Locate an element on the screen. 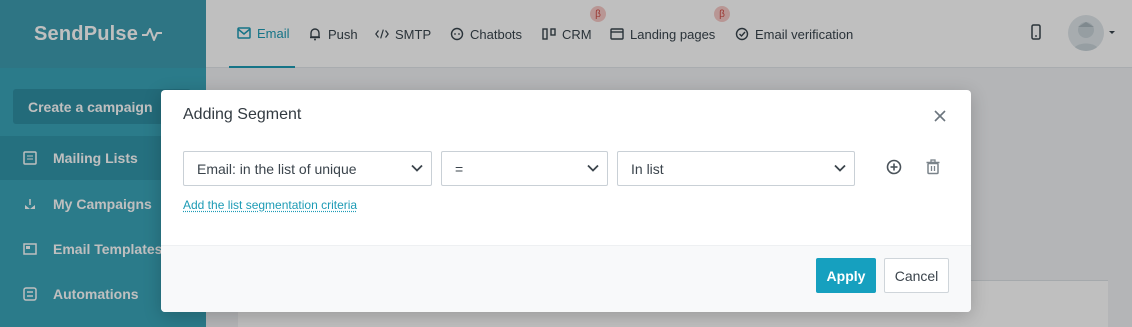 The width and height of the screenshot is (1132, 327). apply-button: Apply is located at coordinates (846, 275).